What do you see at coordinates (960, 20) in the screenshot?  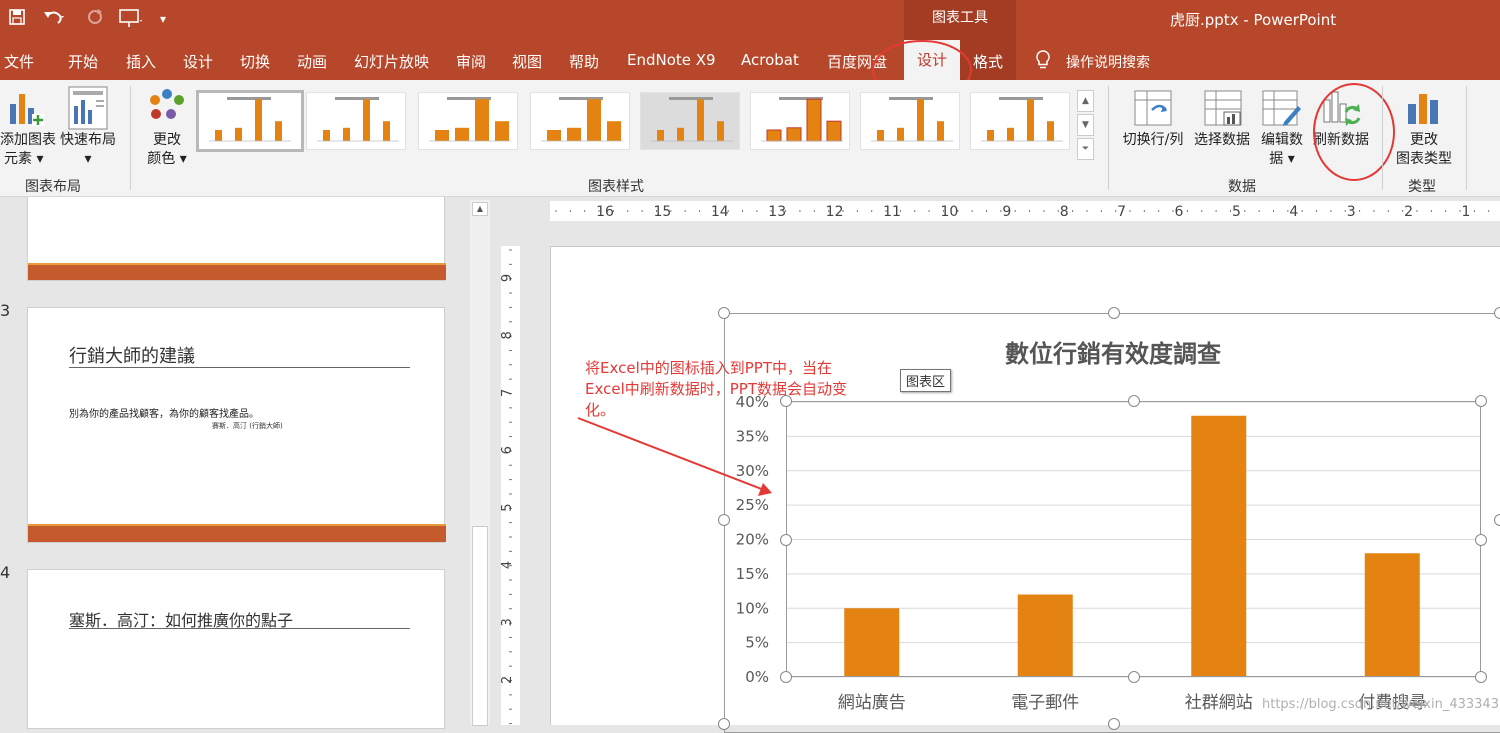 I see `chart-tools-context-label: 图表工具` at bounding box center [960, 20].